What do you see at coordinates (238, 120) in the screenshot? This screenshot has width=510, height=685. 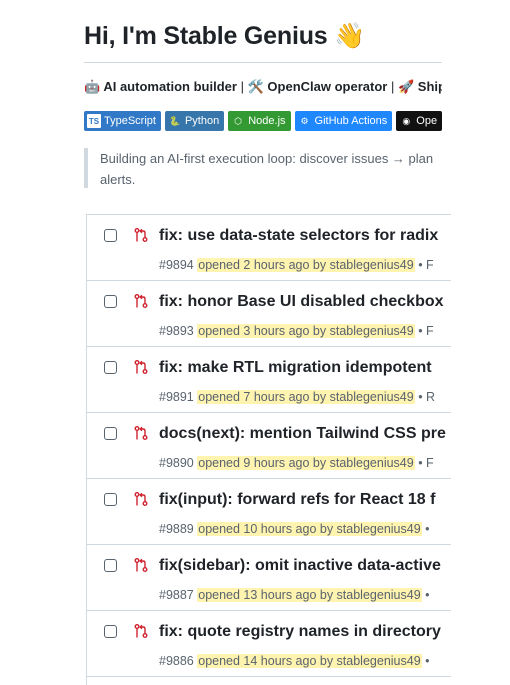 I see `nodejs-icon: ⬡` at bounding box center [238, 120].